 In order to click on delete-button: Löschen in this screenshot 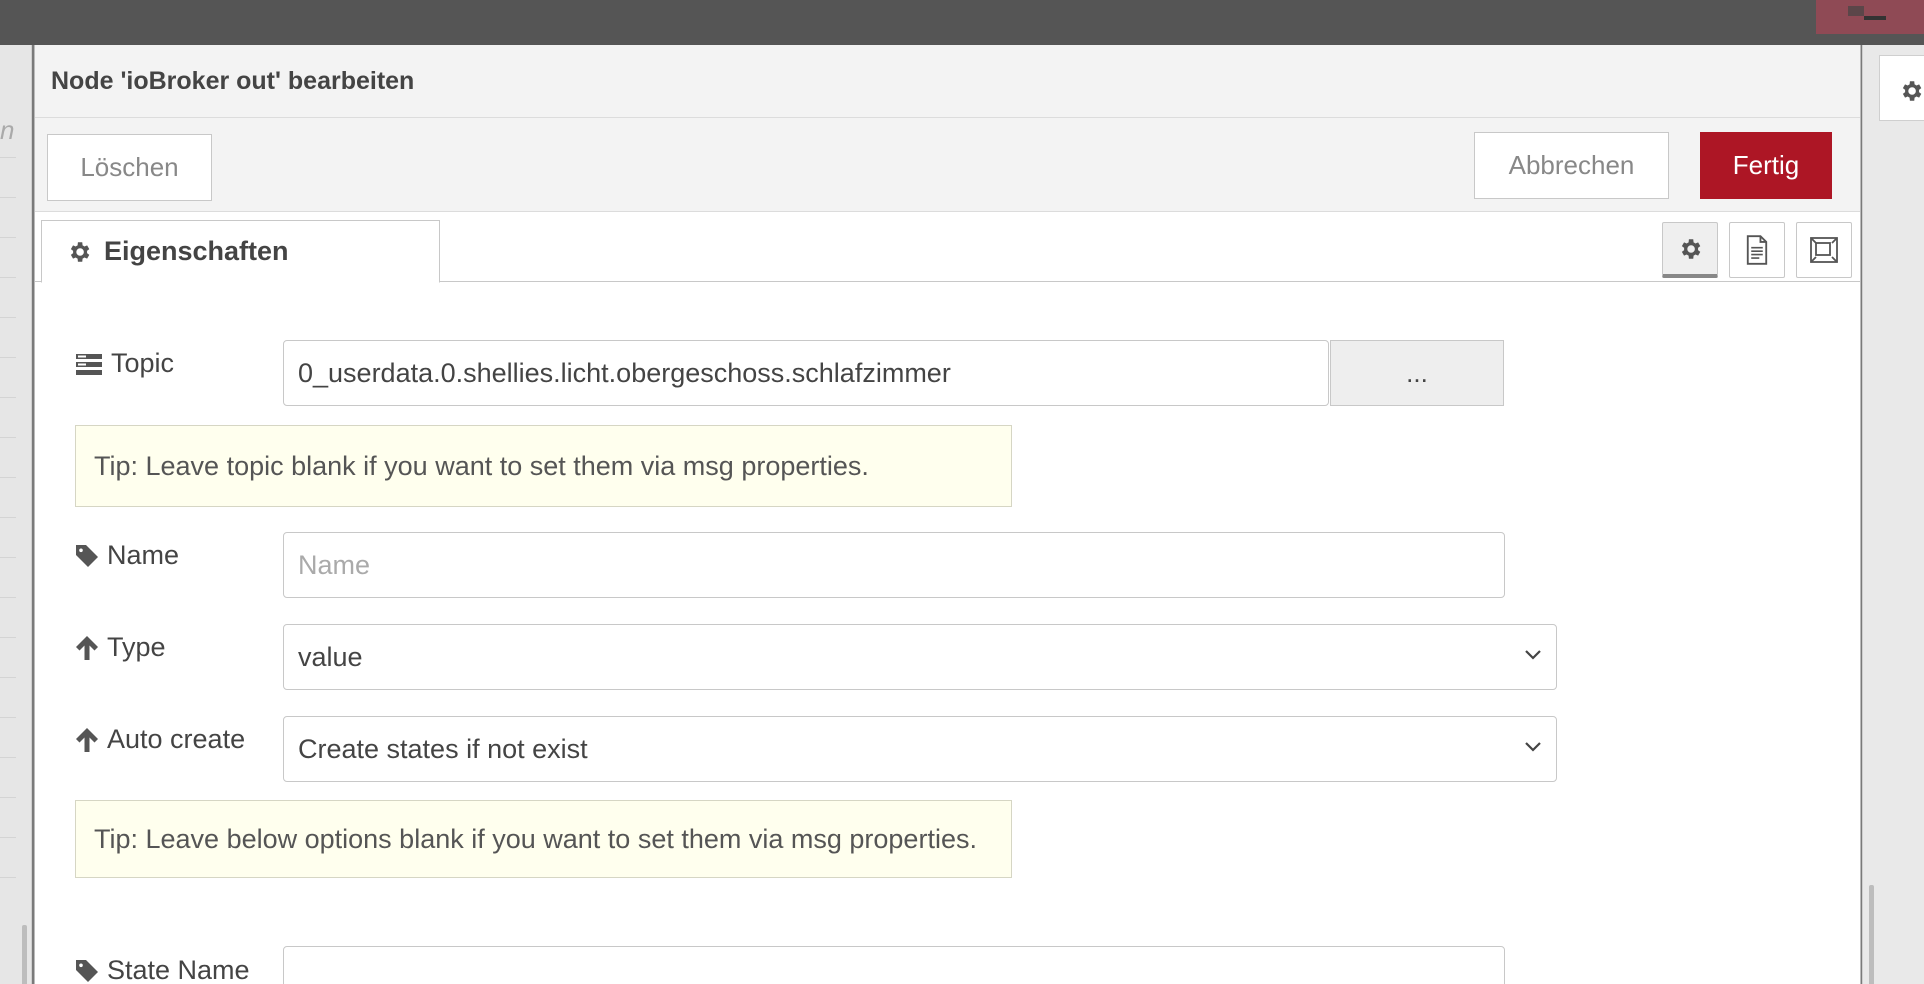, I will do `click(129, 167)`.